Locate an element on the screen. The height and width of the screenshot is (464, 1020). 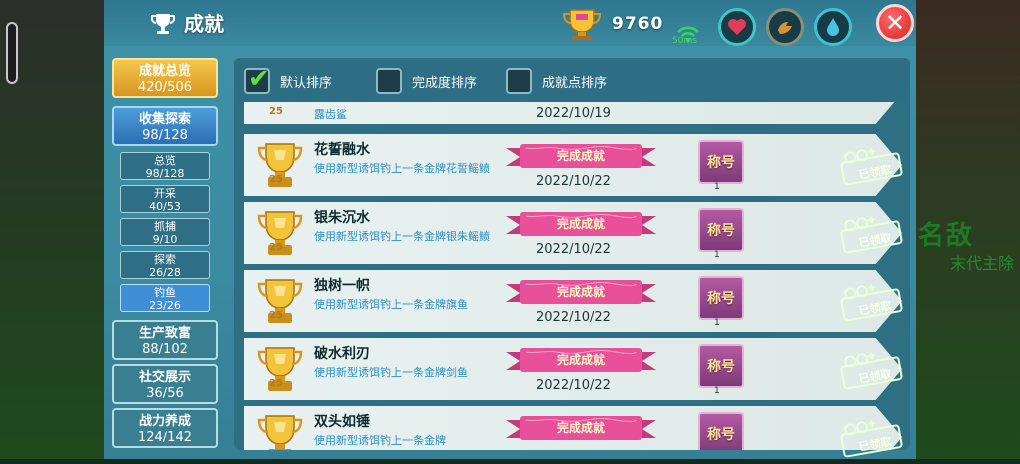
achievement-row: 双头如锤 使用新型诱饵钓上一条金牌 完成成就 称号 is located at coordinates (573, 428).